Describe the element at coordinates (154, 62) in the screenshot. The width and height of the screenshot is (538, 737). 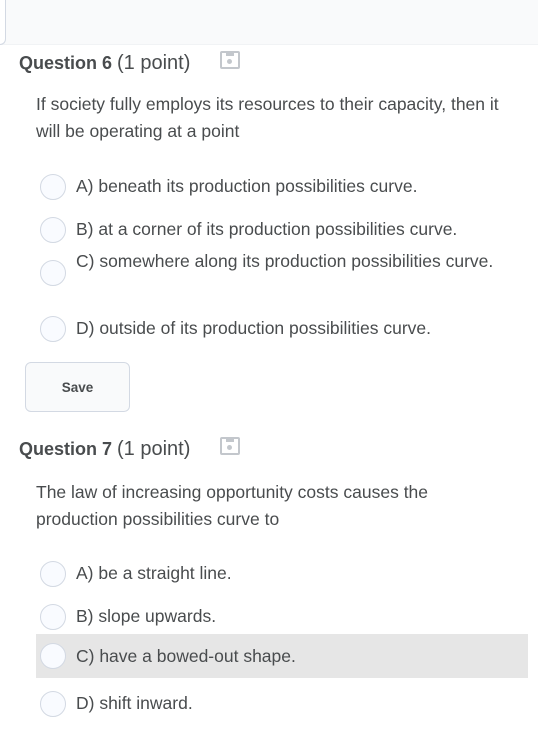
I see `question-6-points: (1 point)` at that location.